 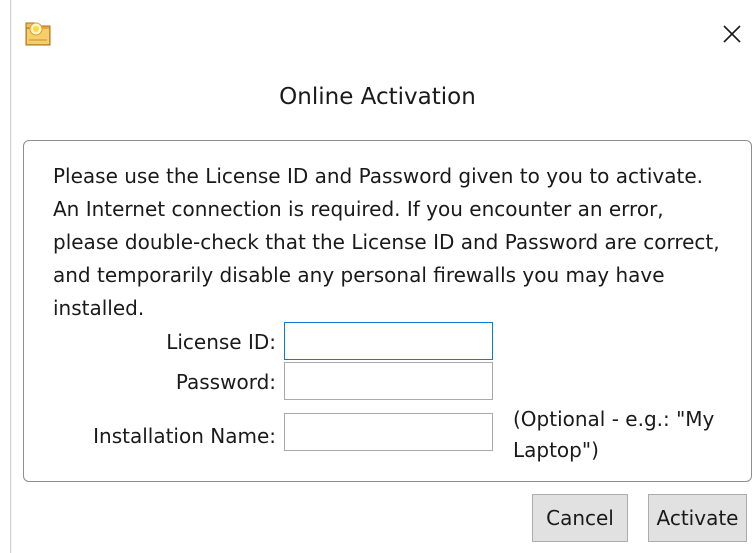 I want to click on window-edge, so click(x=11, y=276).